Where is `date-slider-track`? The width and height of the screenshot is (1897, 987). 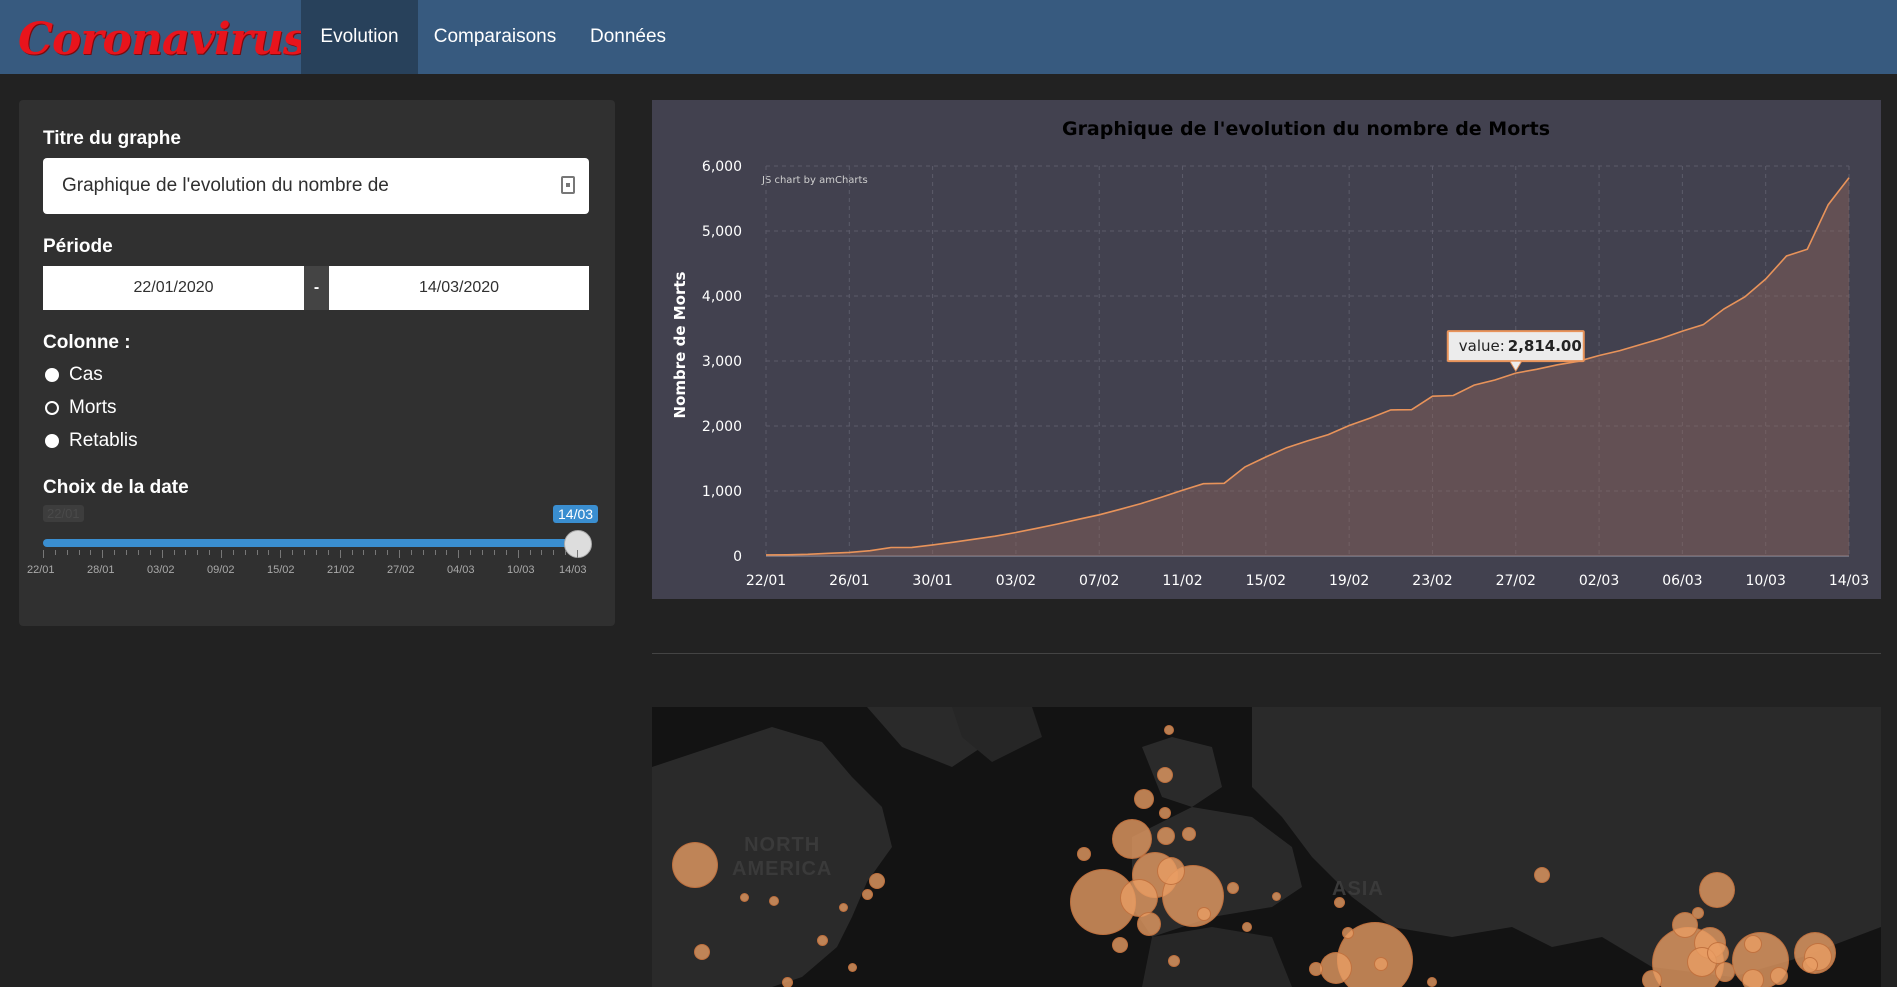 date-slider-track is located at coordinates (313, 543).